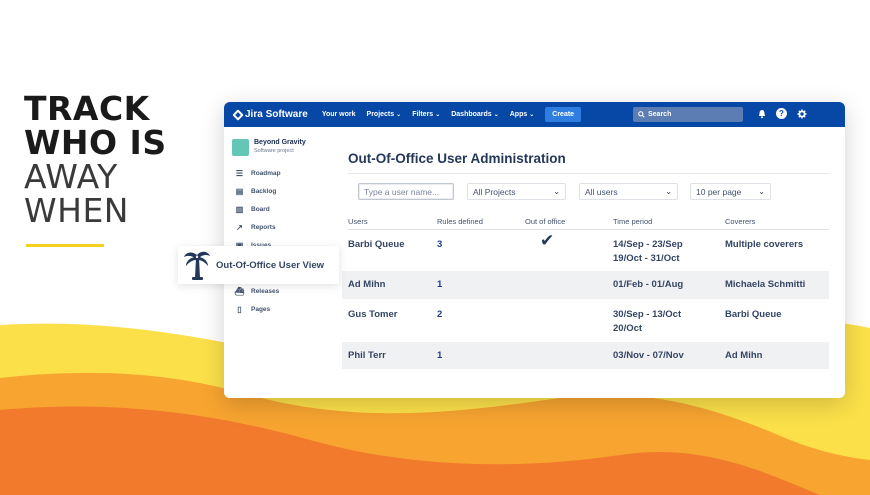  I want to click on search-input: Search, so click(688, 114).